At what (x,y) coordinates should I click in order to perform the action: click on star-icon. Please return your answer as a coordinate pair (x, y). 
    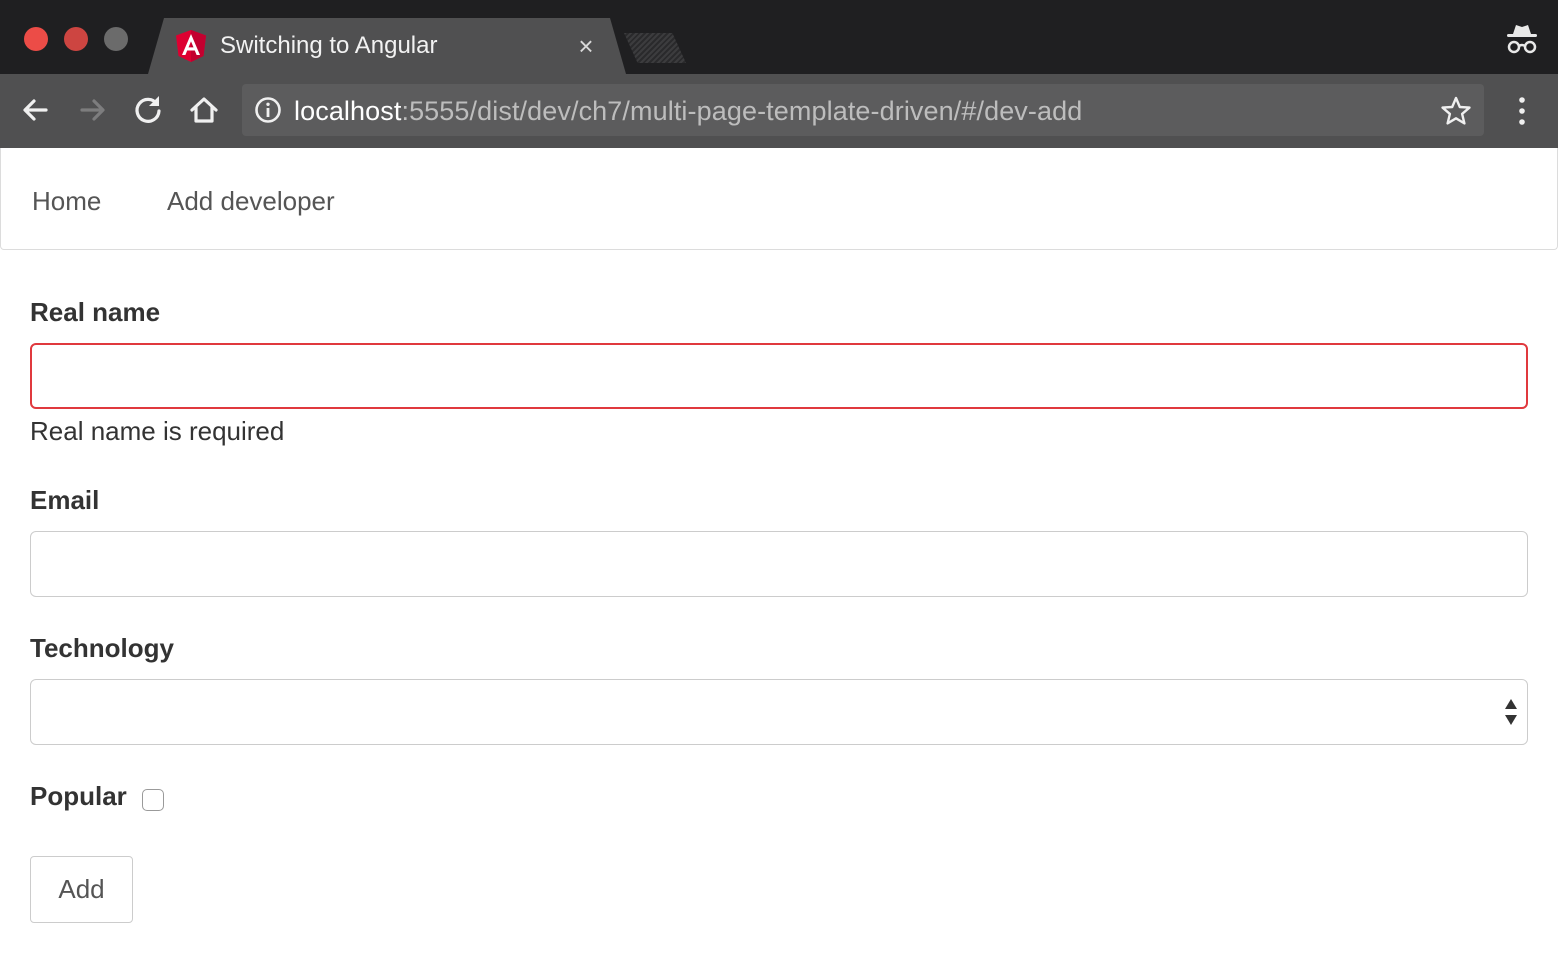
    Looking at the image, I should click on (1456, 111).